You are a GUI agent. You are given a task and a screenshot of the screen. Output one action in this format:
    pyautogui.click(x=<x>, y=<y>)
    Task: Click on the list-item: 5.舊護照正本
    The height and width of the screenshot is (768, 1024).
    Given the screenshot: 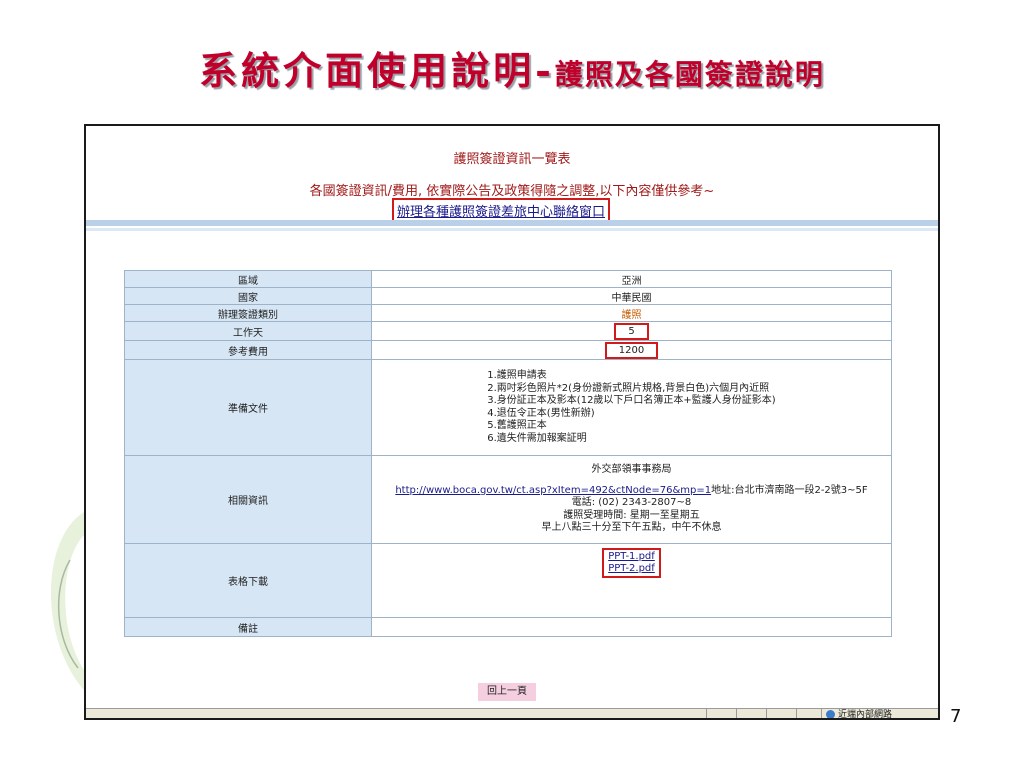 What is the action you would take?
    pyautogui.click(x=517, y=425)
    